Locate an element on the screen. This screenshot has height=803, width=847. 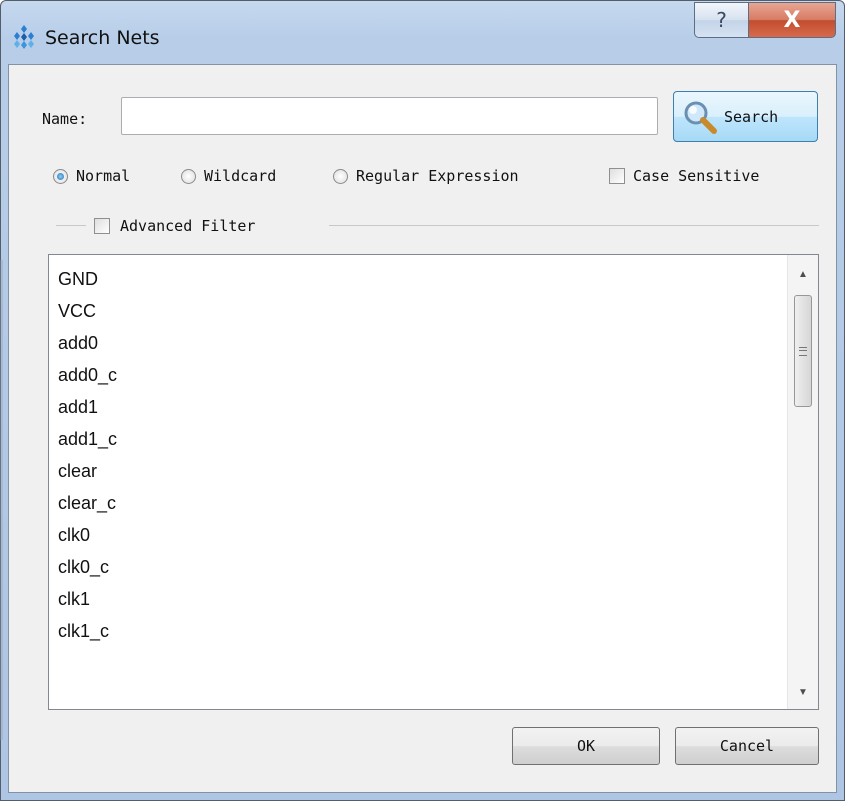
radio-regex-indicator is located at coordinates (340, 176).